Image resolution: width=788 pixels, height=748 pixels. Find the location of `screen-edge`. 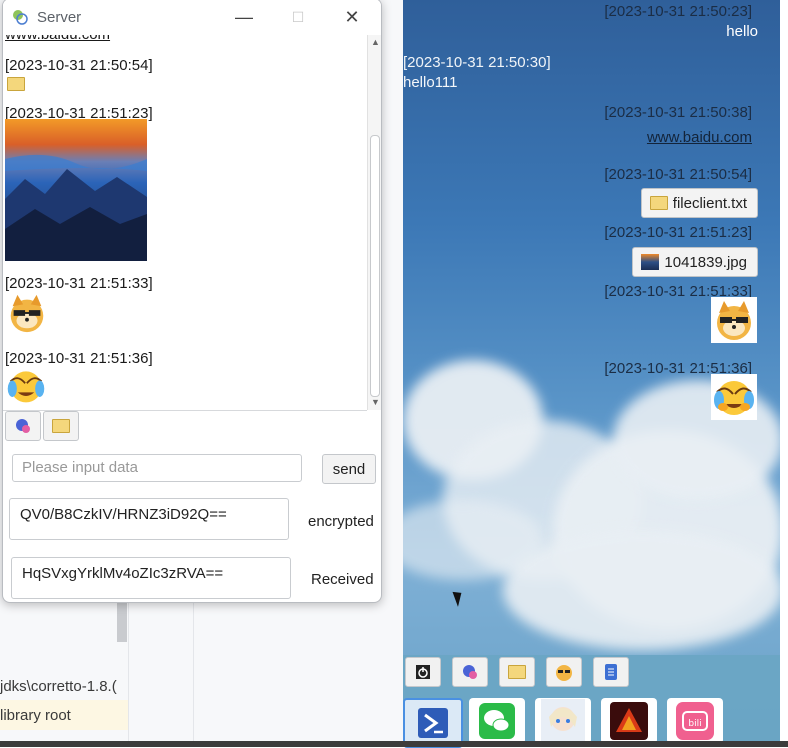

screen-edge is located at coordinates (784, 370).